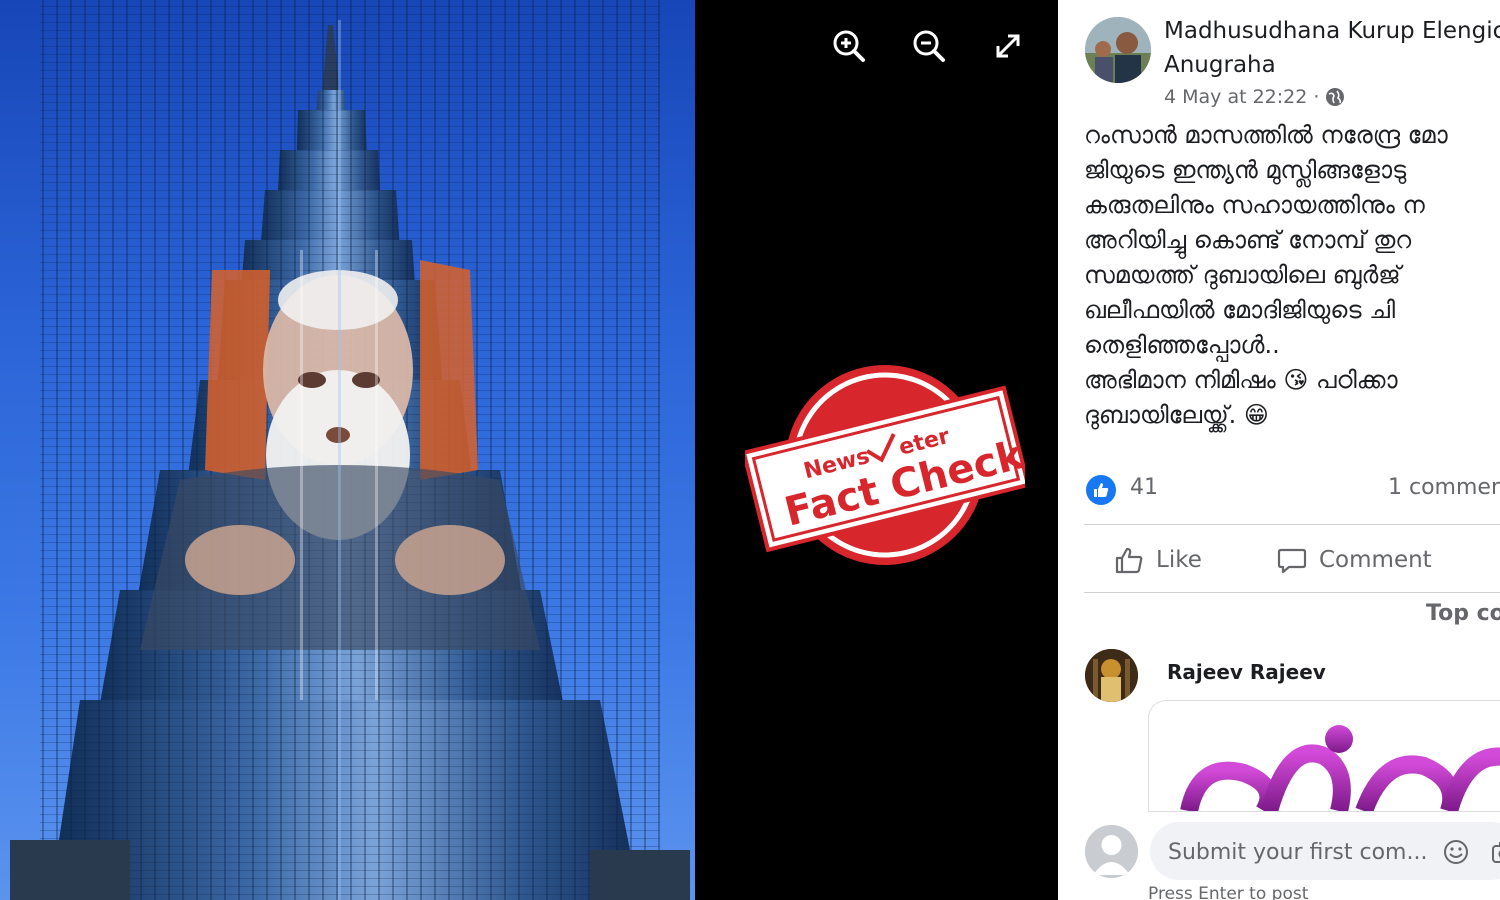 Image resolution: width=1500 pixels, height=900 pixels. Describe the element at coordinates (1179, 560) in the screenshot. I see `like-label: Like` at that location.